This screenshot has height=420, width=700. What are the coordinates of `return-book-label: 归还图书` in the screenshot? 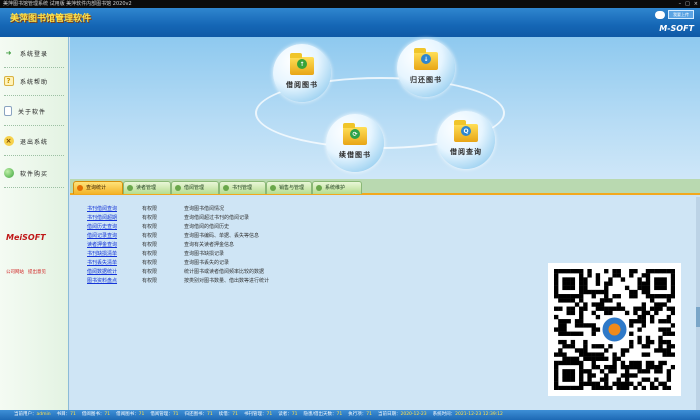 It's located at (426, 80).